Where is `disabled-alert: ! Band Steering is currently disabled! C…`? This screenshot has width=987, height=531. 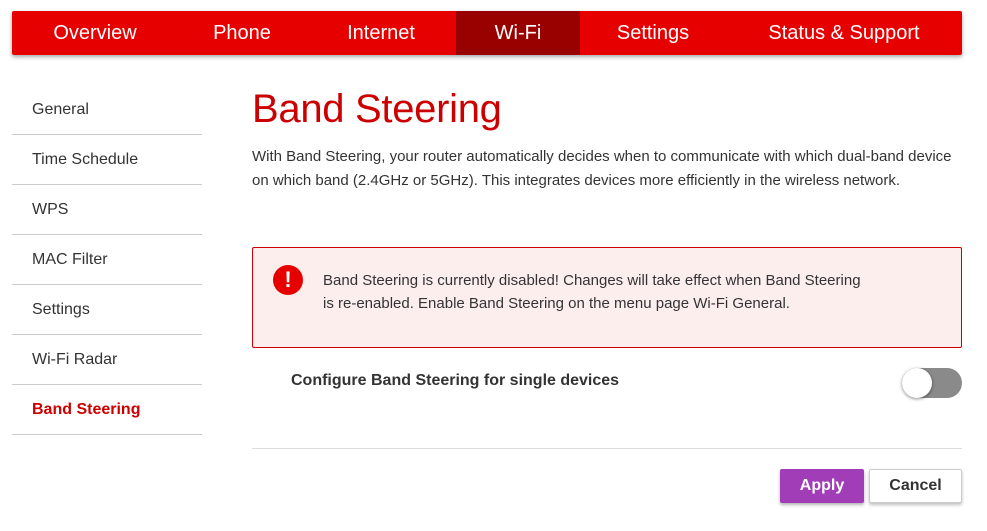
disabled-alert: ! Band Steering is currently disabled! C… is located at coordinates (607, 297).